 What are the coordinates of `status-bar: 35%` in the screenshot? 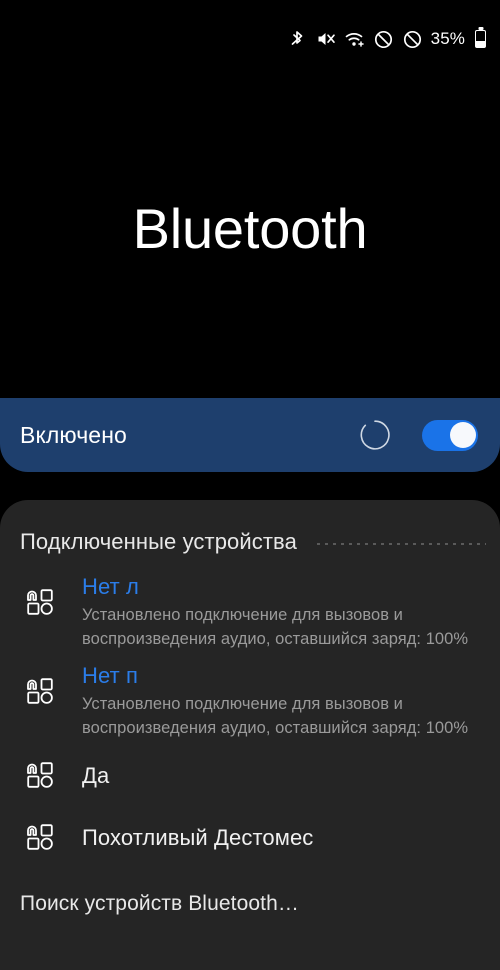 It's located at (250, 39).